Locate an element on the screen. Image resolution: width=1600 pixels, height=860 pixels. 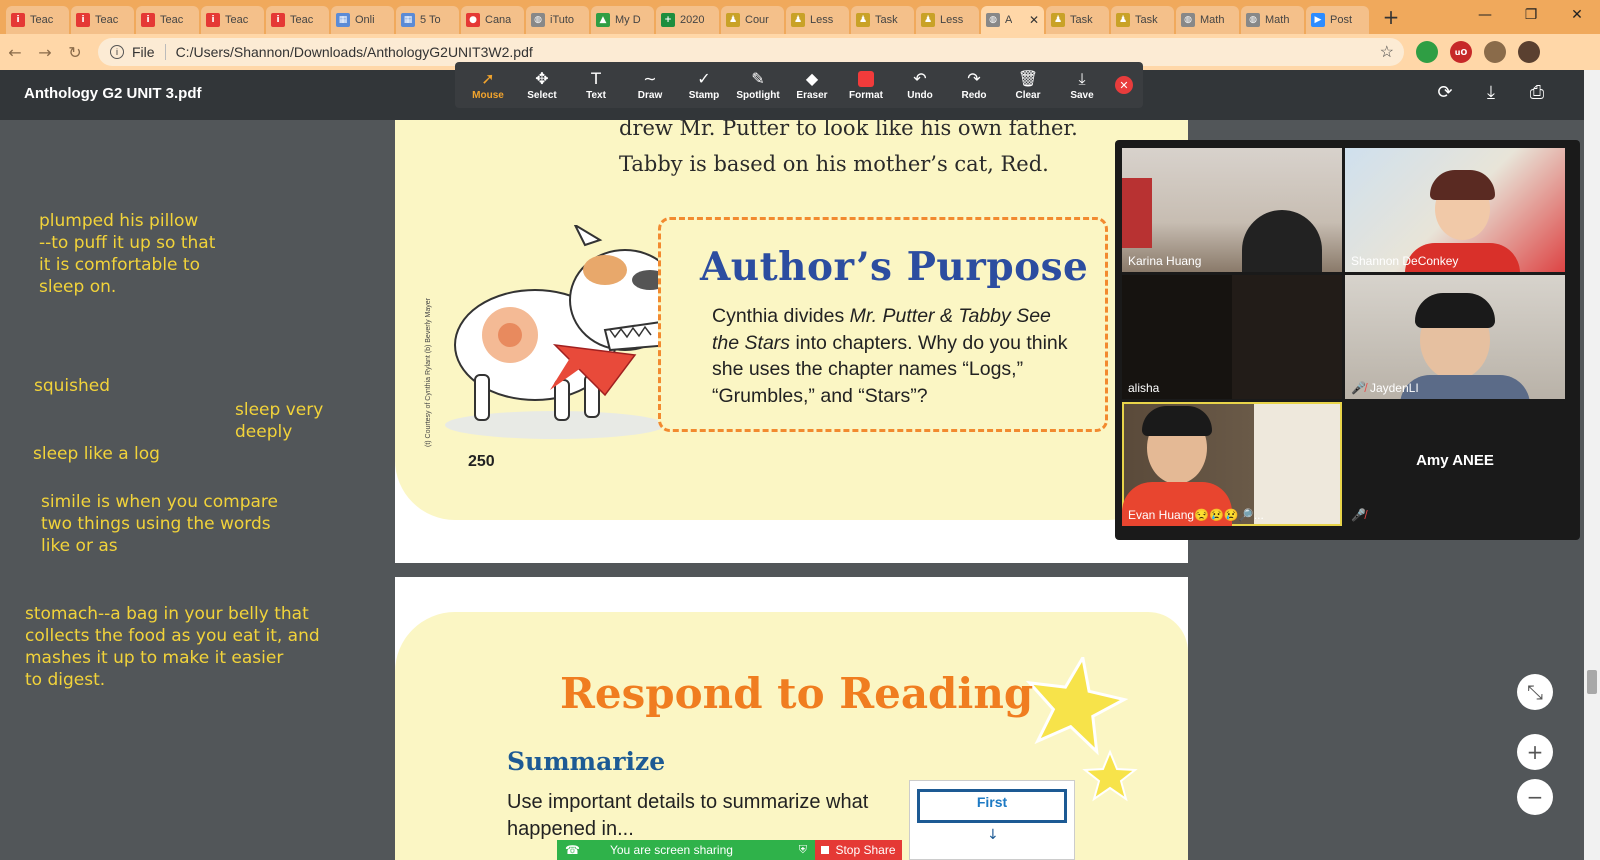
new-tab-button: + is located at coordinates (1391, 17).